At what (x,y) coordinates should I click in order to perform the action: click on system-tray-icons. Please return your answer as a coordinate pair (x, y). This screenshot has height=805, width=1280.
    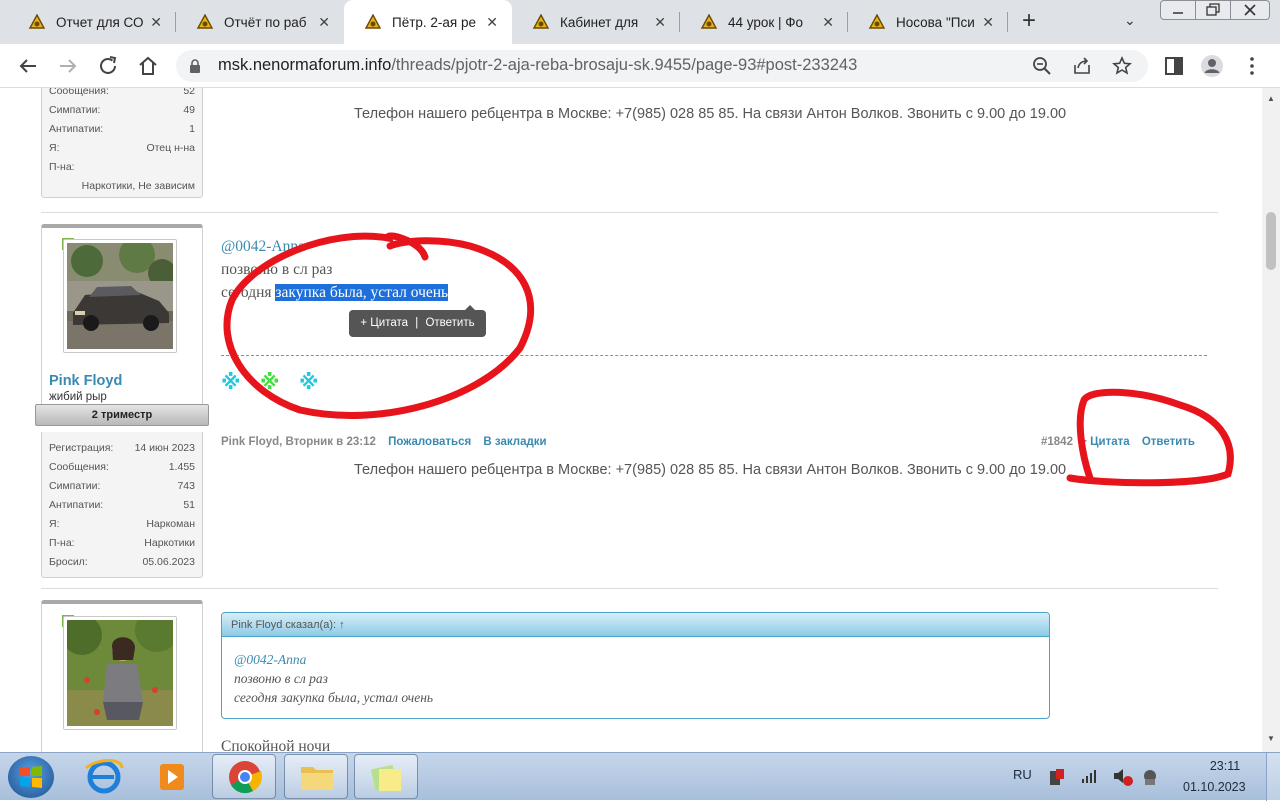
    Looking at the image, I should click on (1108, 777).